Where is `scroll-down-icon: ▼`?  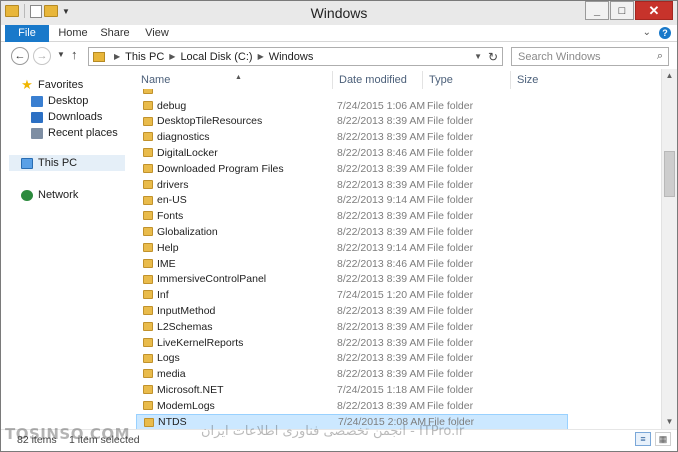
scroll-down-icon: ▼ is located at coordinates (669, 422).